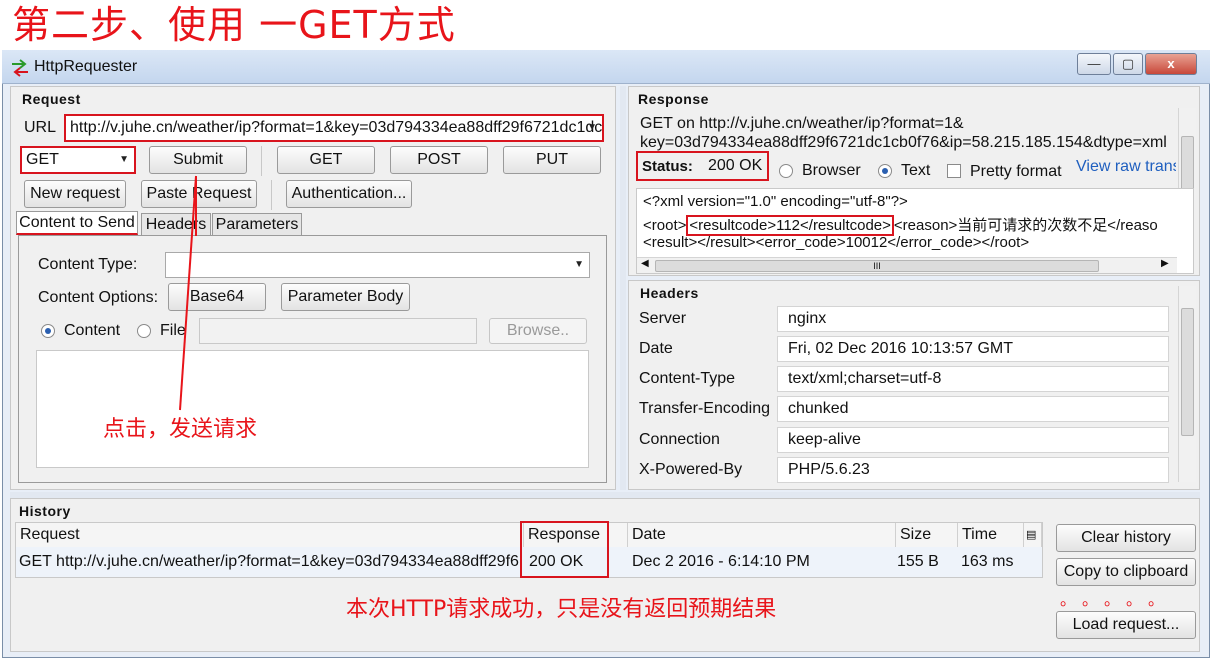 Image resolution: width=1212 pixels, height=658 pixels. I want to click on response-column-highlight, so click(564, 549).